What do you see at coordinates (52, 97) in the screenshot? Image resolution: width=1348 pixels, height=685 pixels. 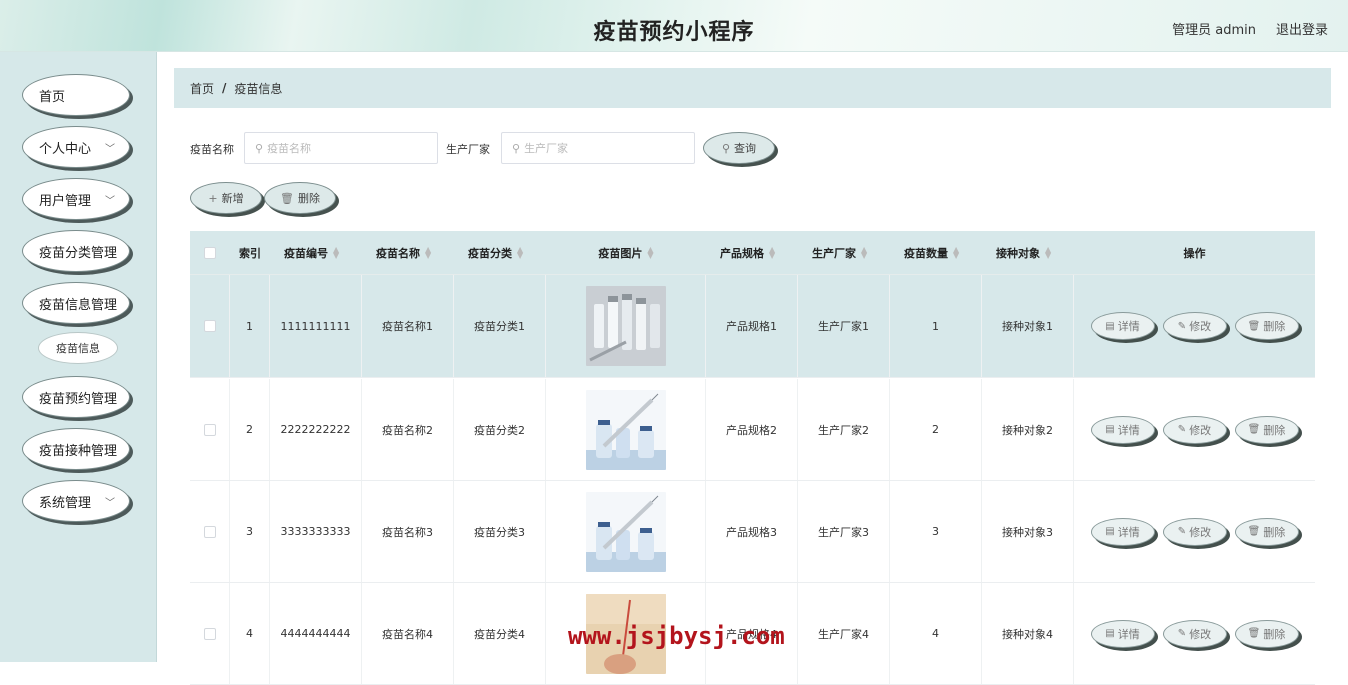 I see `sidebar-item-label: 首页` at bounding box center [52, 97].